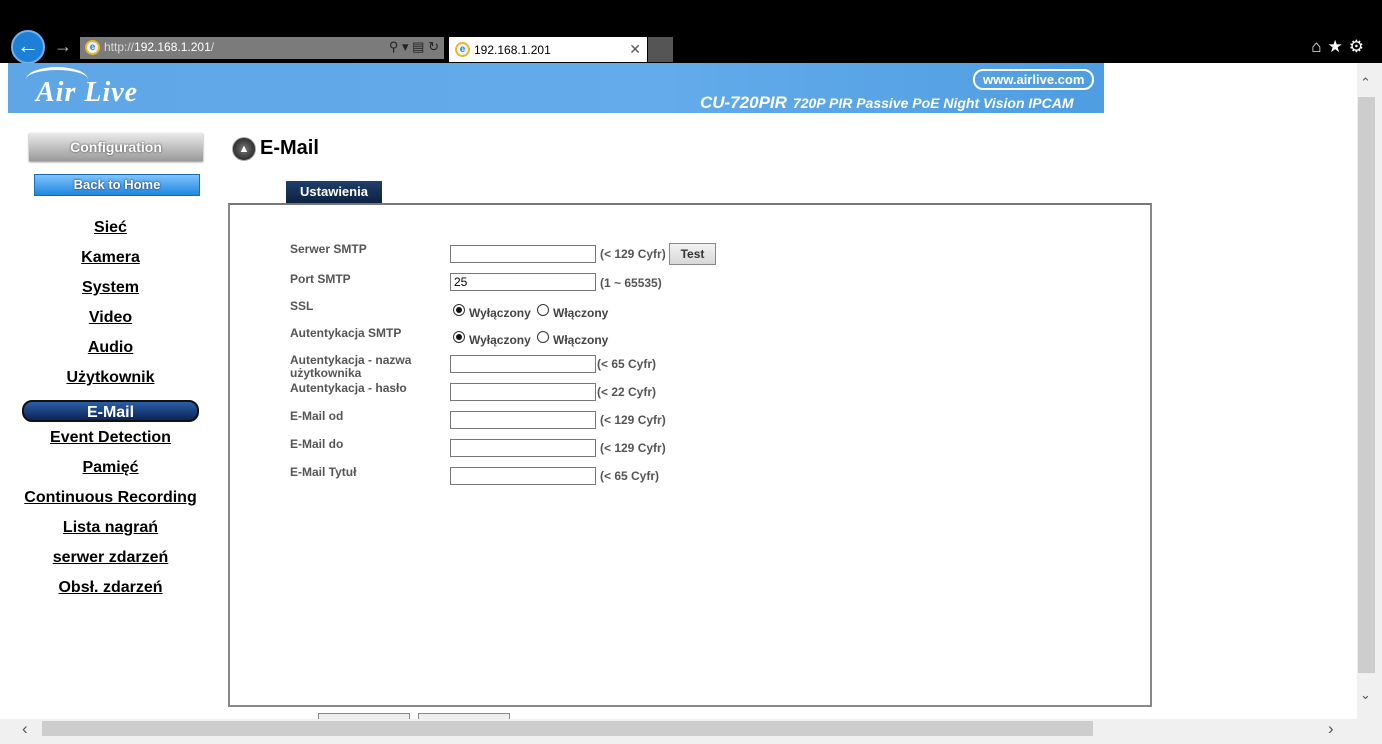  Describe the element at coordinates (1359, 46) in the screenshot. I see `gear-icon: ⚙` at that location.